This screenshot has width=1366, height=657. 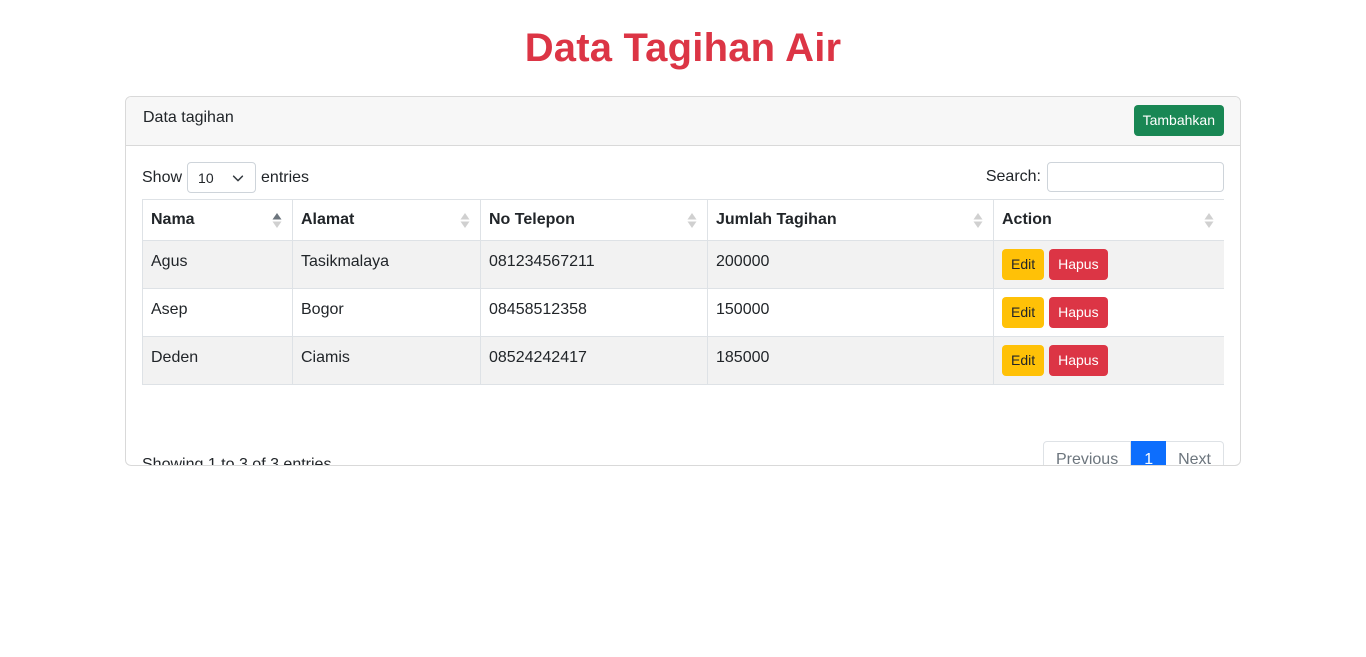 What do you see at coordinates (386, 360) in the screenshot?
I see `cell-alamat: Ciamis` at bounding box center [386, 360].